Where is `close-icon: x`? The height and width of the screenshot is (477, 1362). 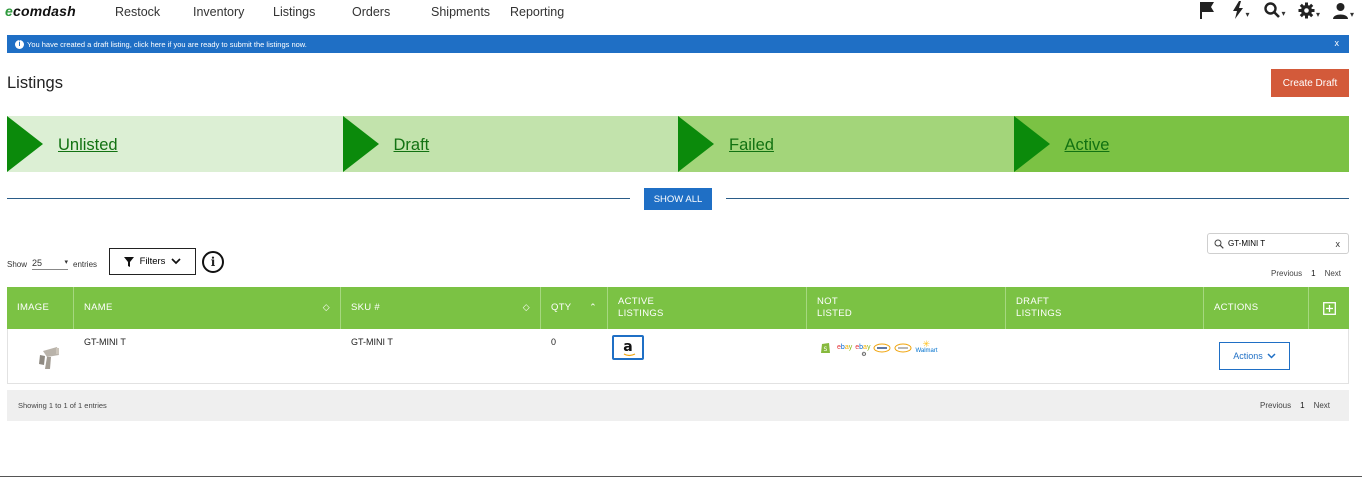 close-icon: x is located at coordinates (1337, 43).